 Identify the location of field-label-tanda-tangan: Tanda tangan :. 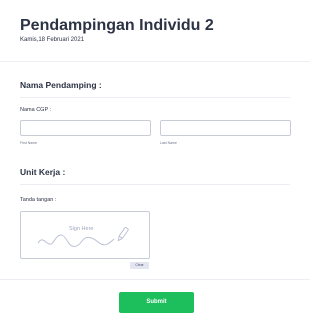
(38, 200).